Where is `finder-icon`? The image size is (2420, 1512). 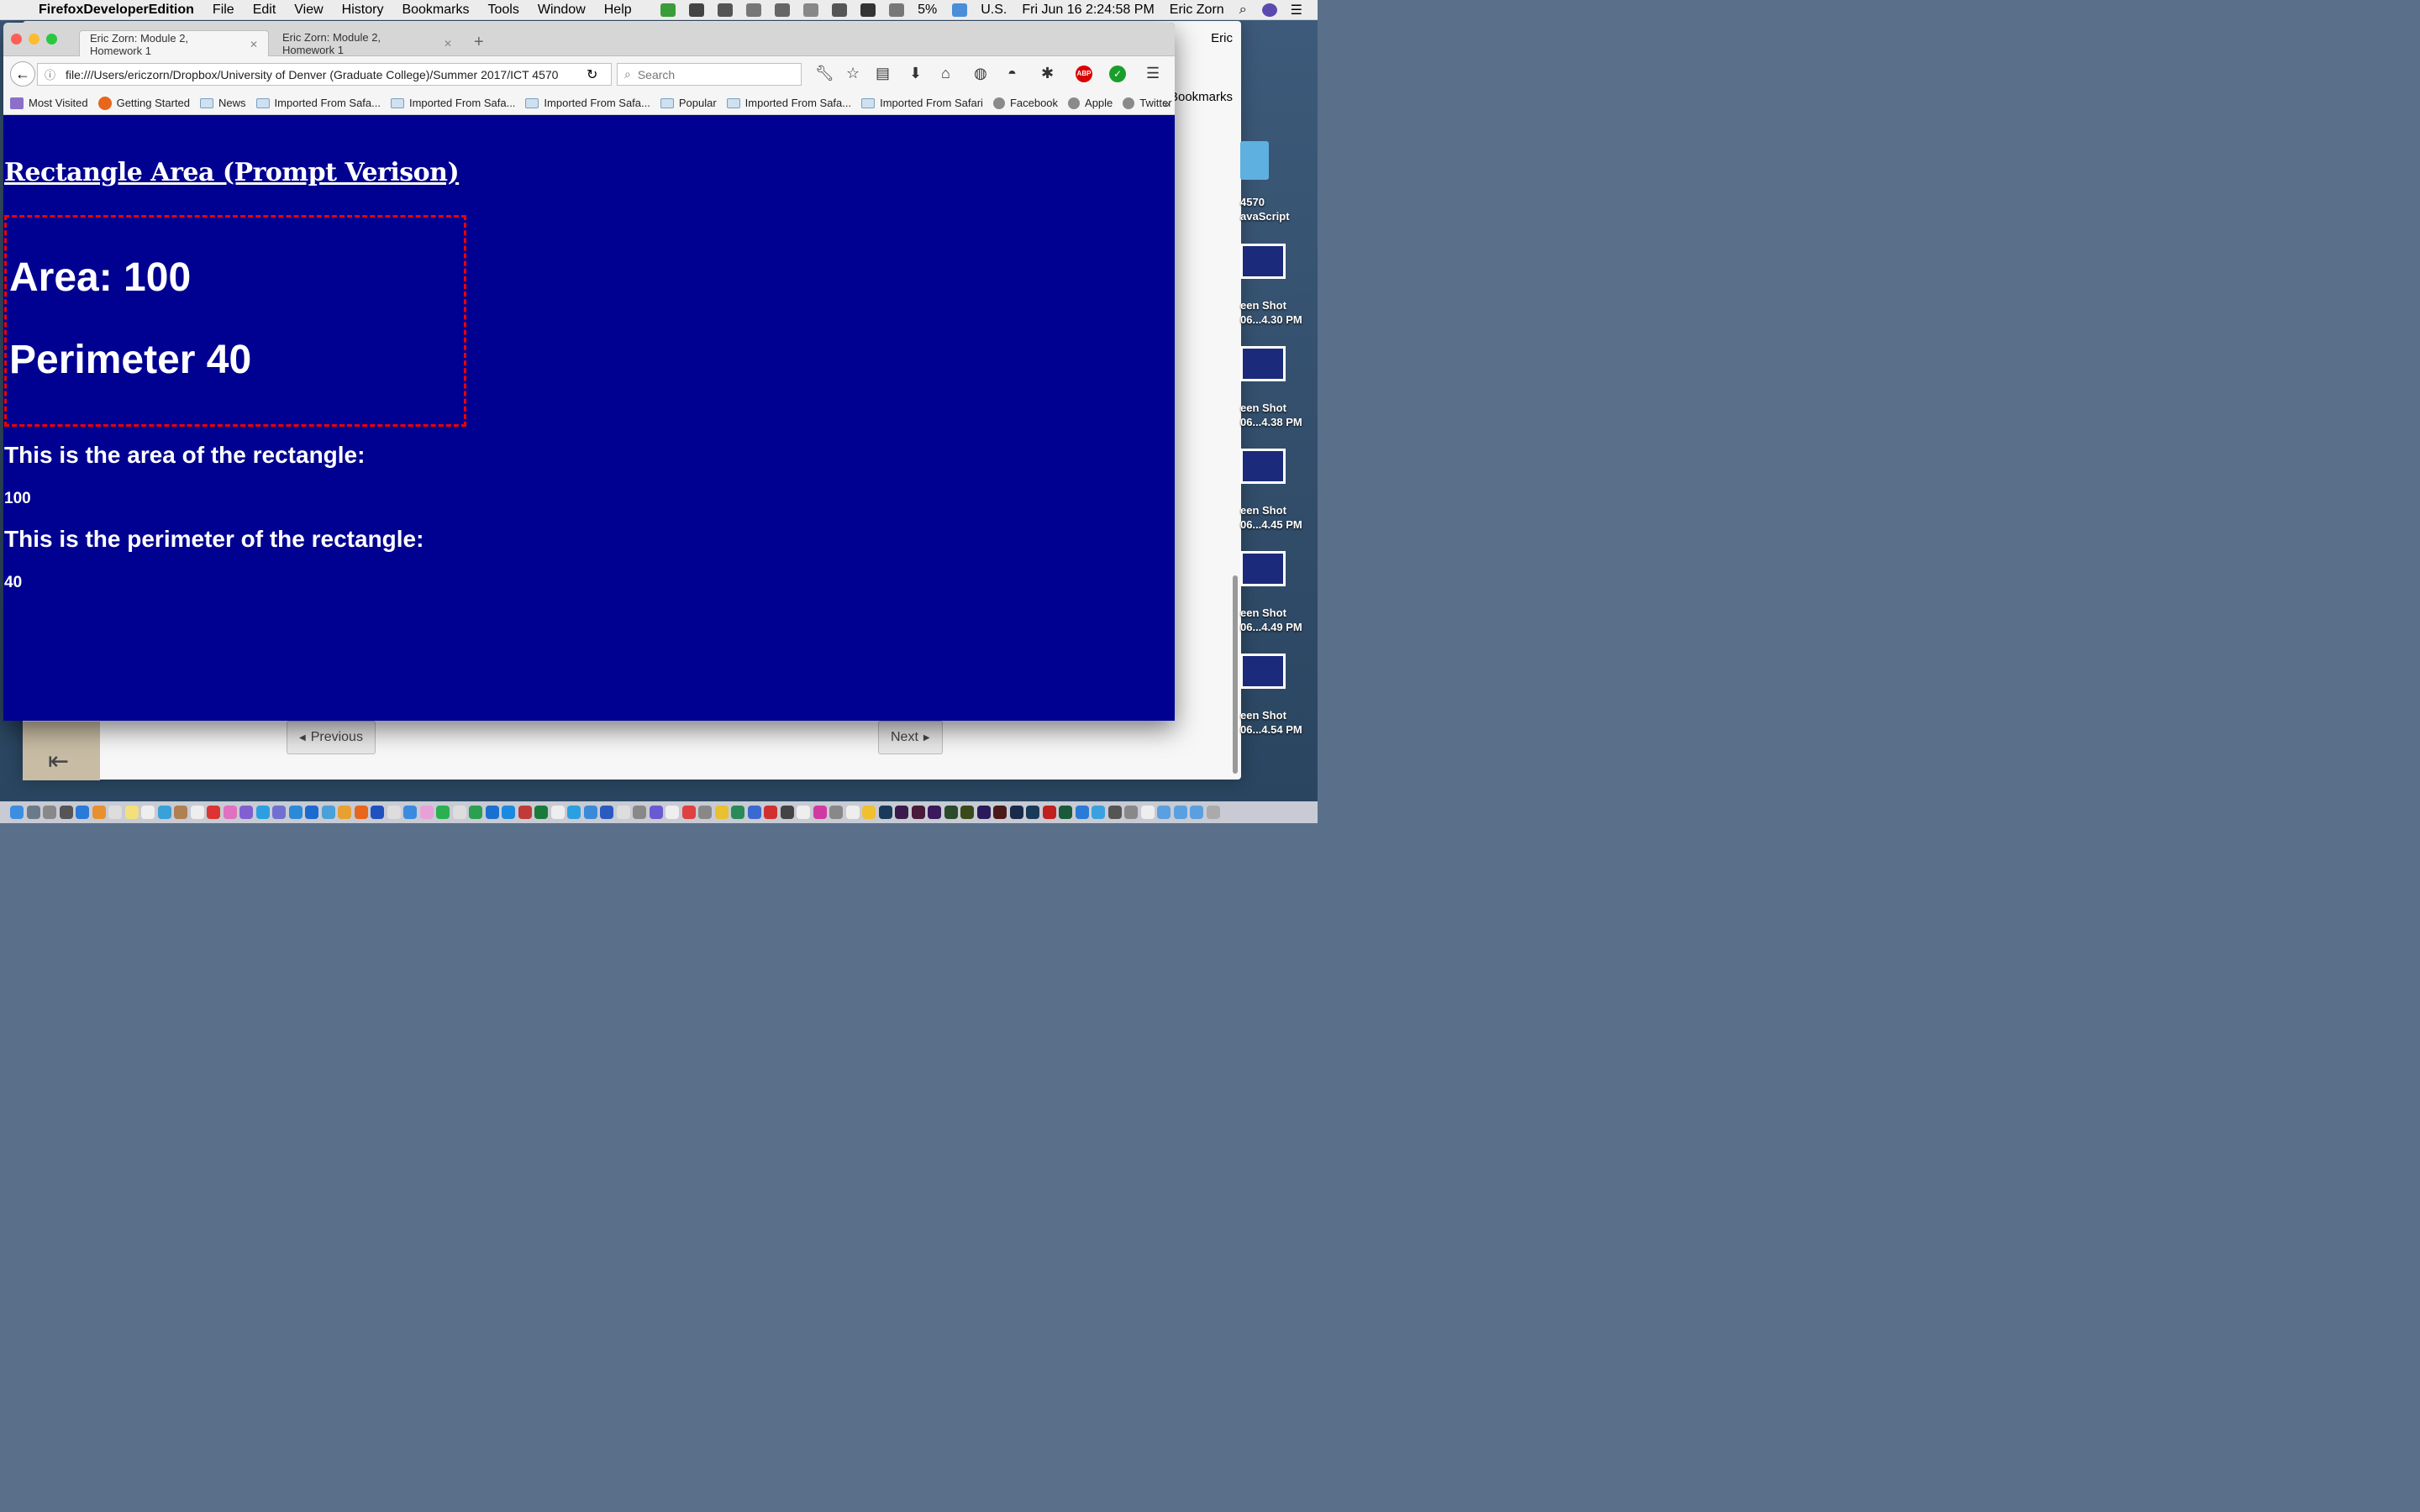 finder-icon is located at coordinates (17, 812).